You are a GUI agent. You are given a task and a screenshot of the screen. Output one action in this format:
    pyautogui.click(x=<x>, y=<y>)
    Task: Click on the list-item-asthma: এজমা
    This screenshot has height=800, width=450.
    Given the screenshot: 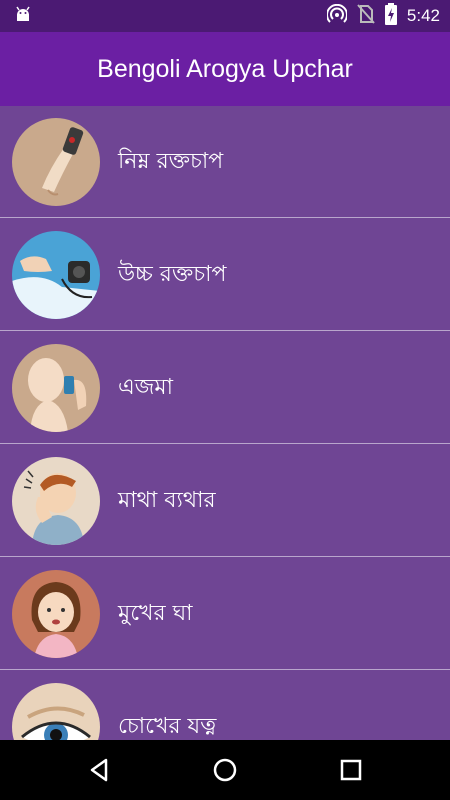 What is the action you would take?
    pyautogui.click(x=225, y=388)
    